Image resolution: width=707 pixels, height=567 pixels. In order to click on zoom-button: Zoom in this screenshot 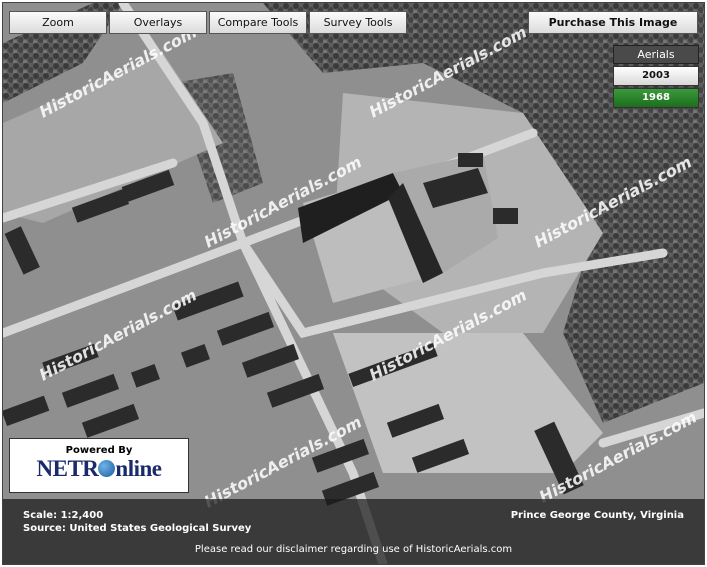, I will do `click(58, 22)`.